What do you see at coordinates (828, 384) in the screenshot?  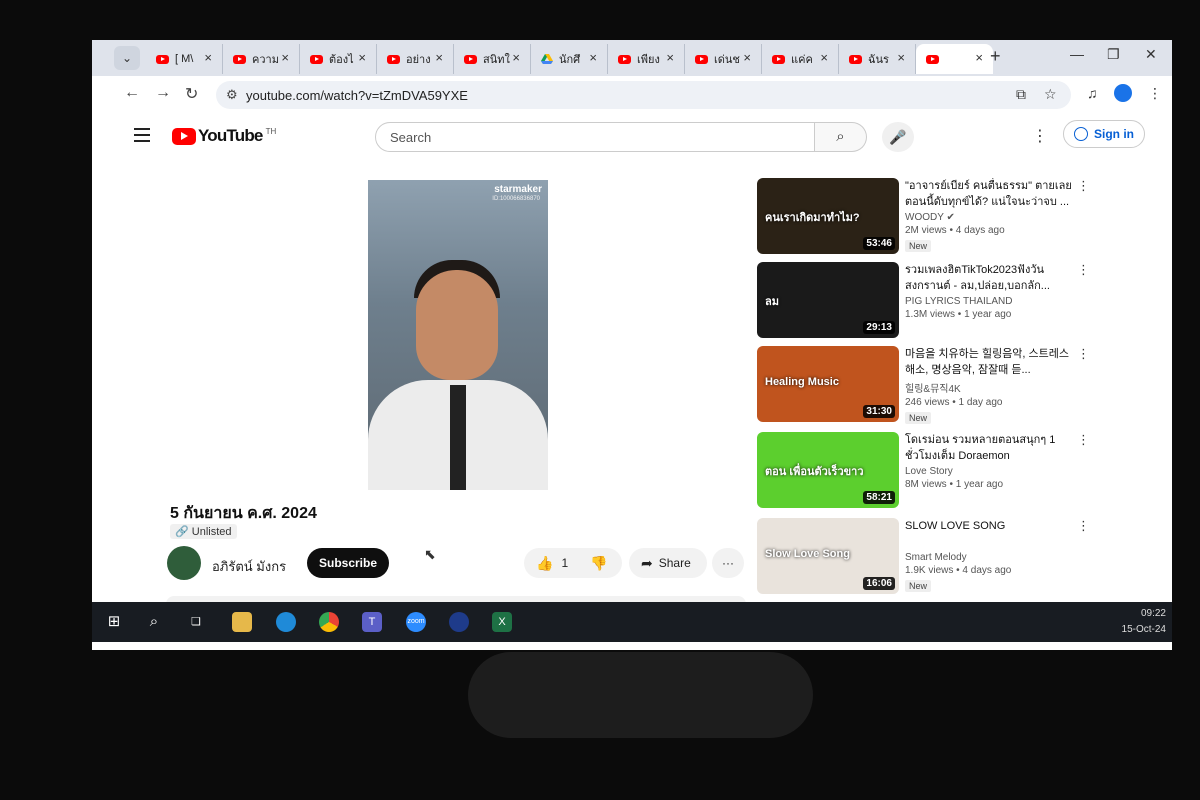 I see `video-thumbnail: Healing Music 31:30` at bounding box center [828, 384].